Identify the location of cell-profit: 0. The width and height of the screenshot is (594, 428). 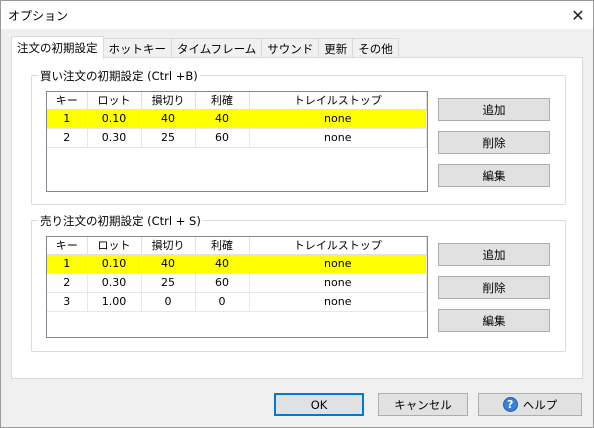
(222, 302).